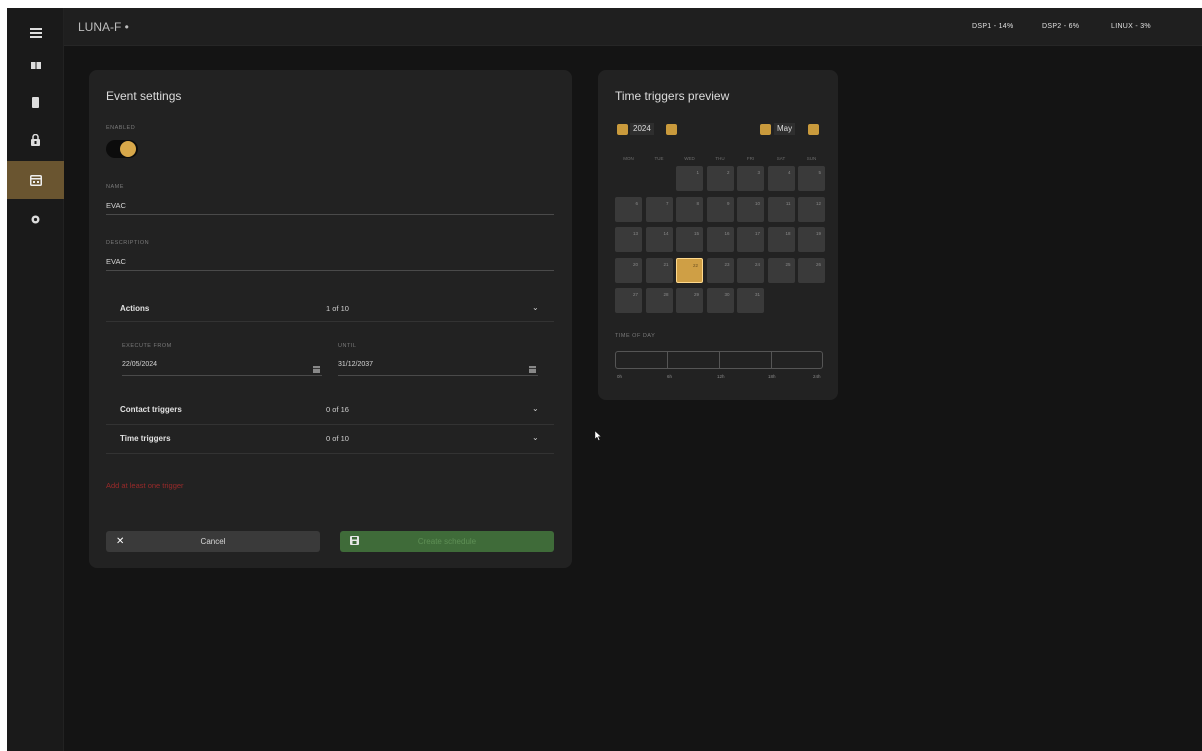  What do you see at coordinates (1131, 26) in the screenshot?
I see `linux-stat: LINUX - 3%` at bounding box center [1131, 26].